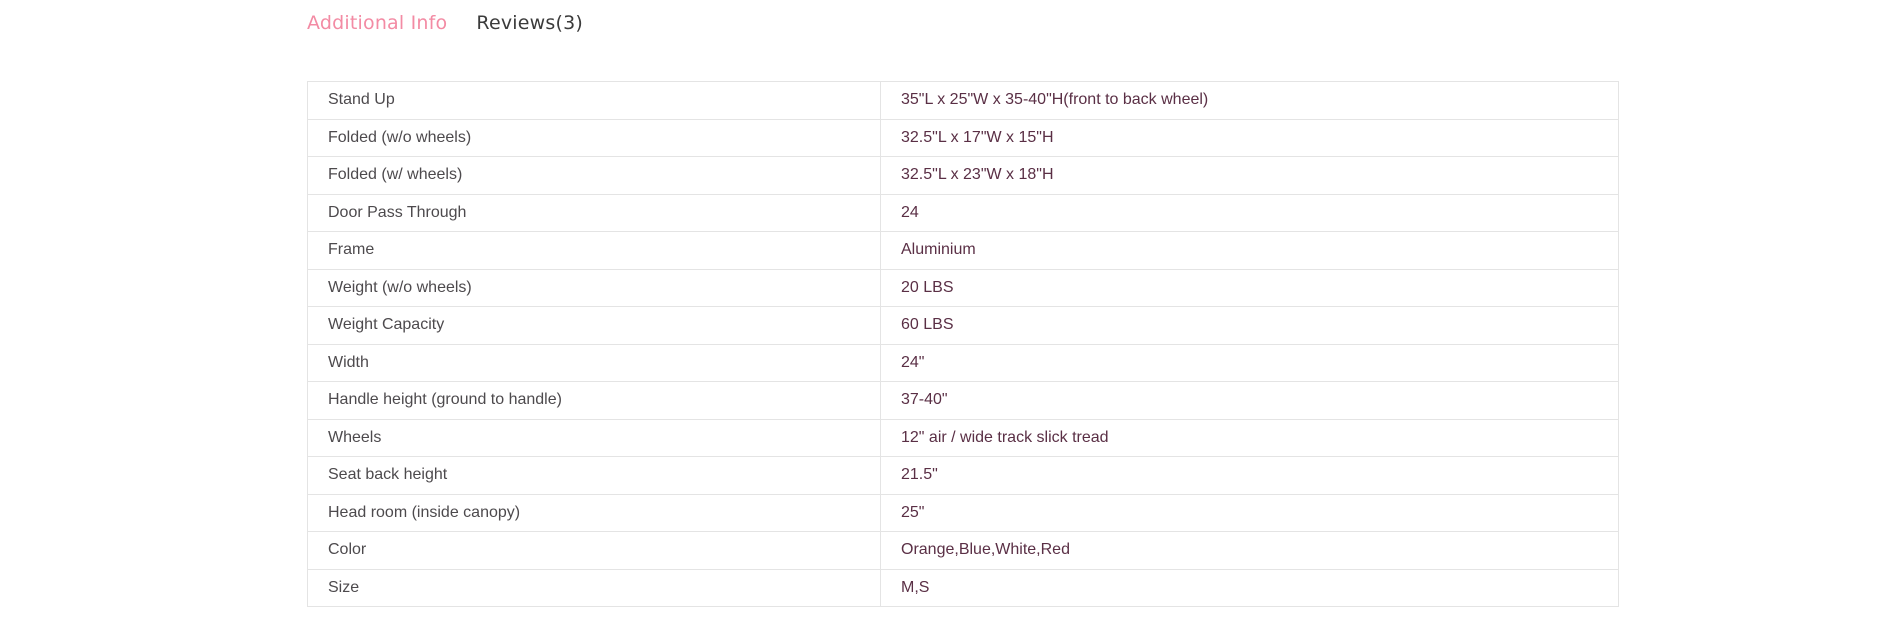  I want to click on spec-value: M,S, so click(1249, 587).